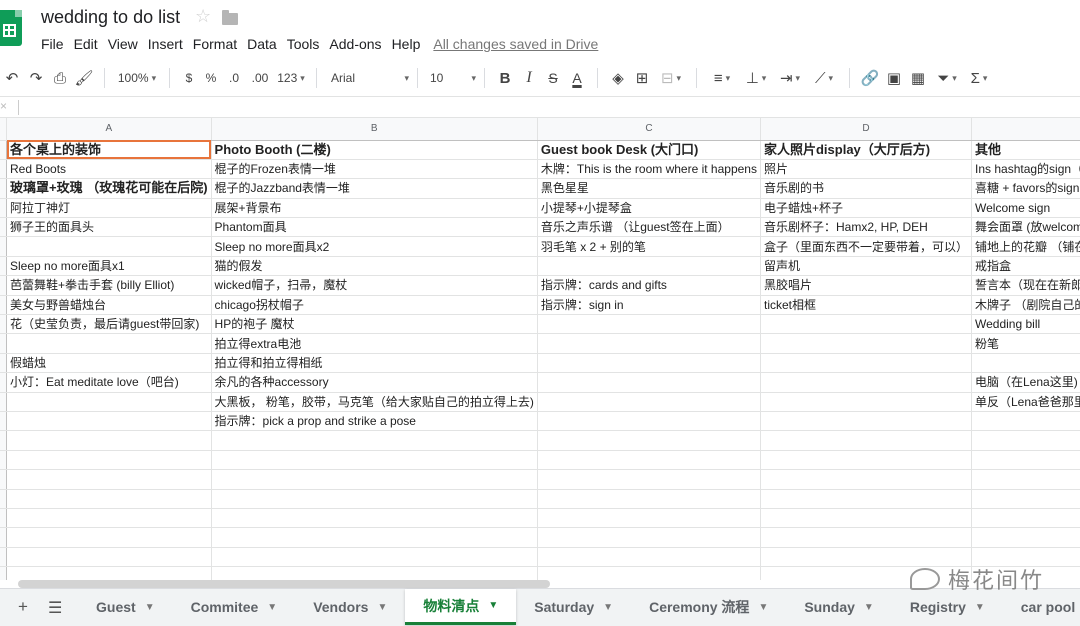 This screenshot has width=1080, height=626. What do you see at coordinates (1025, 246) in the screenshot?
I see `cell-e6: 铺地上的花瓣 （铺在aisle)` at bounding box center [1025, 246].